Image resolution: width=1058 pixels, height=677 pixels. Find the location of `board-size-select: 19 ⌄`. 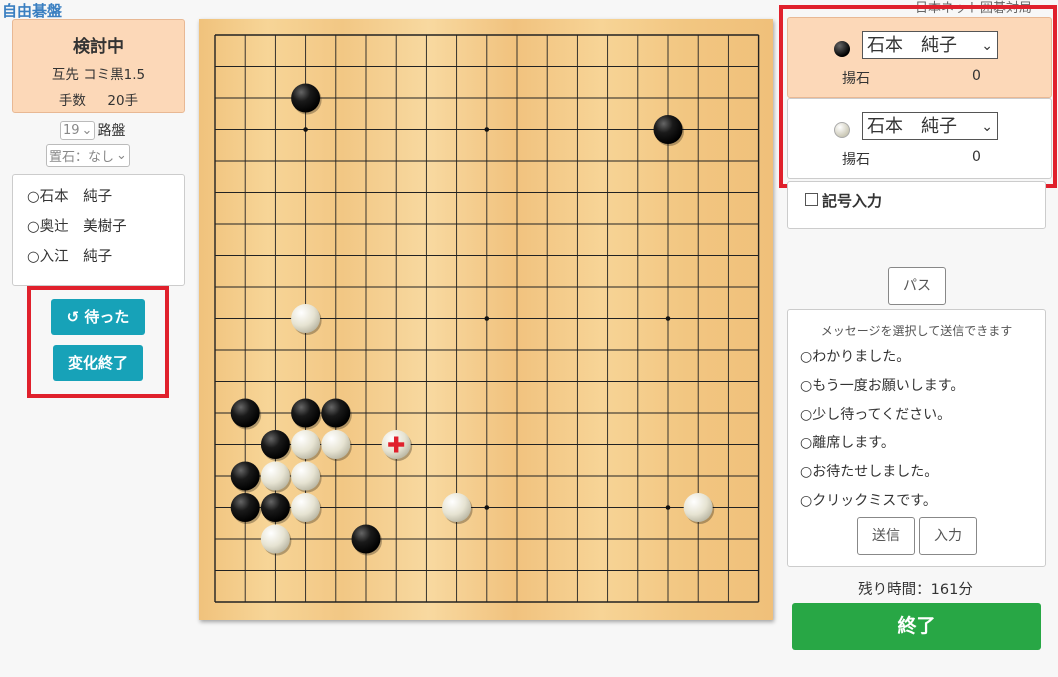

board-size-select: 19 ⌄ is located at coordinates (78, 130).